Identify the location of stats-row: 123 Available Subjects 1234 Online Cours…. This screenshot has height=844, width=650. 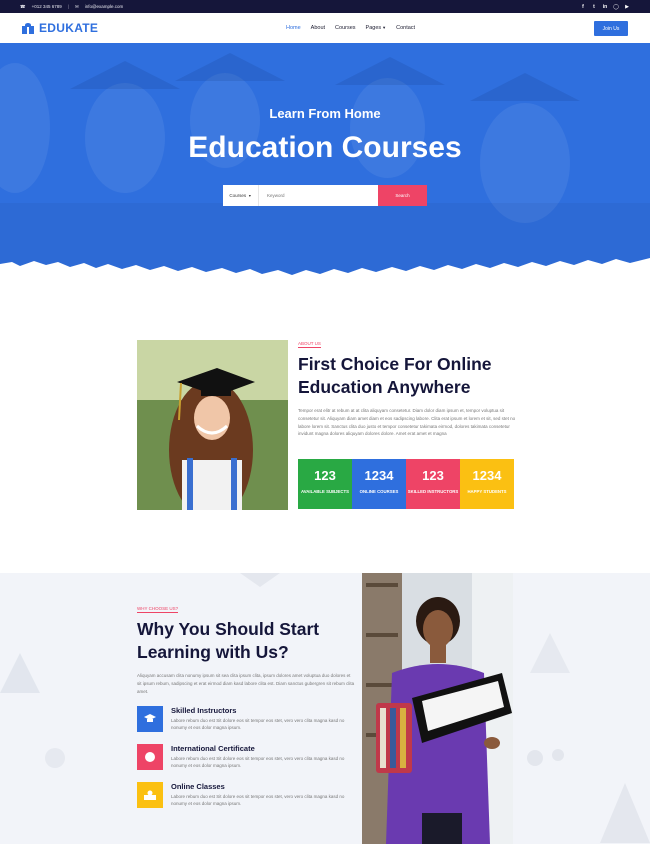
(406, 484).